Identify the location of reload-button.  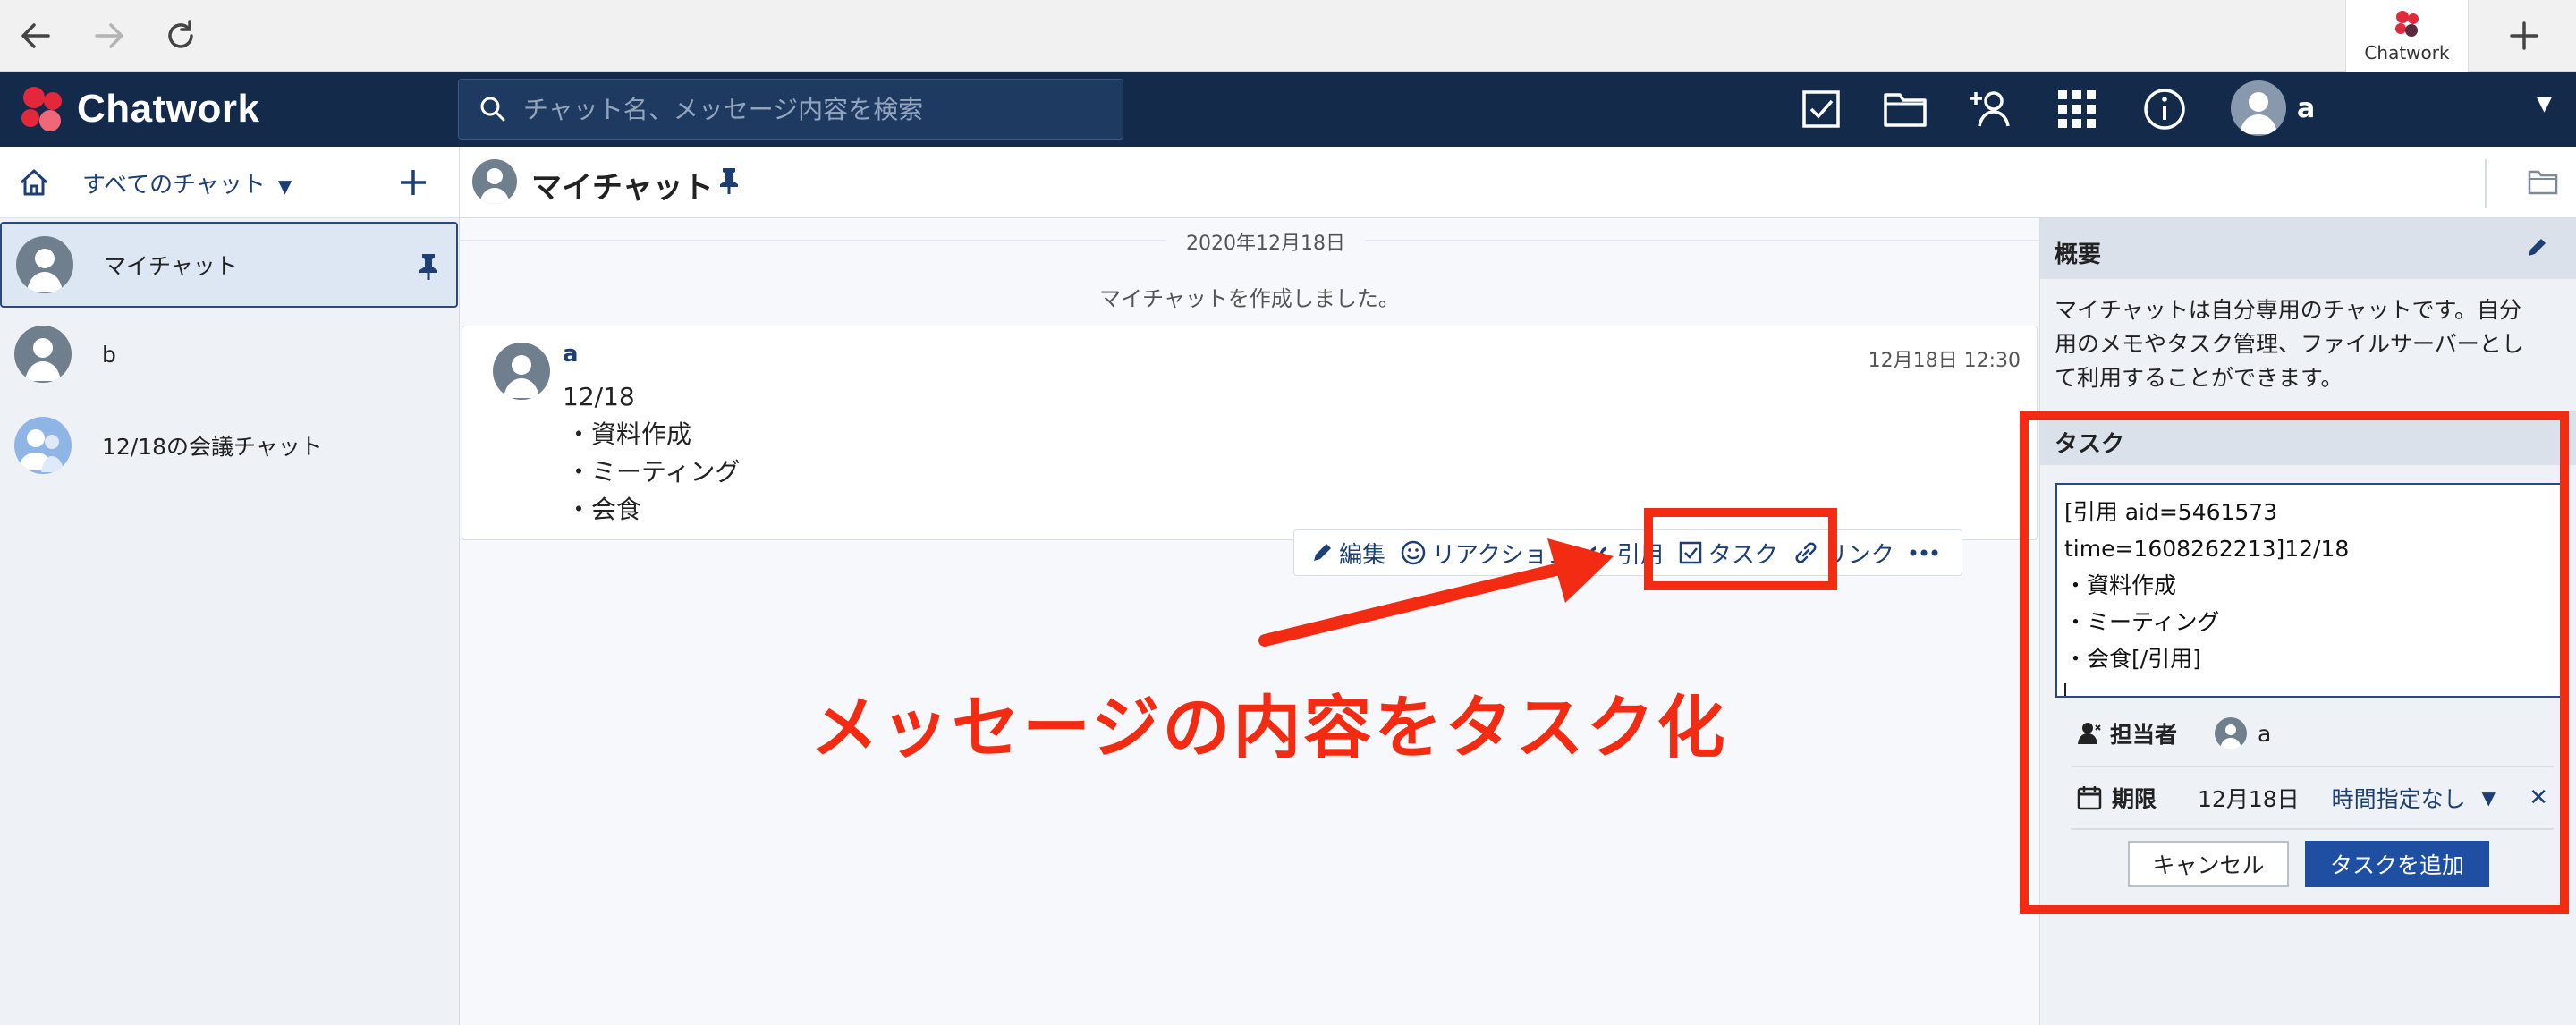
(180, 36).